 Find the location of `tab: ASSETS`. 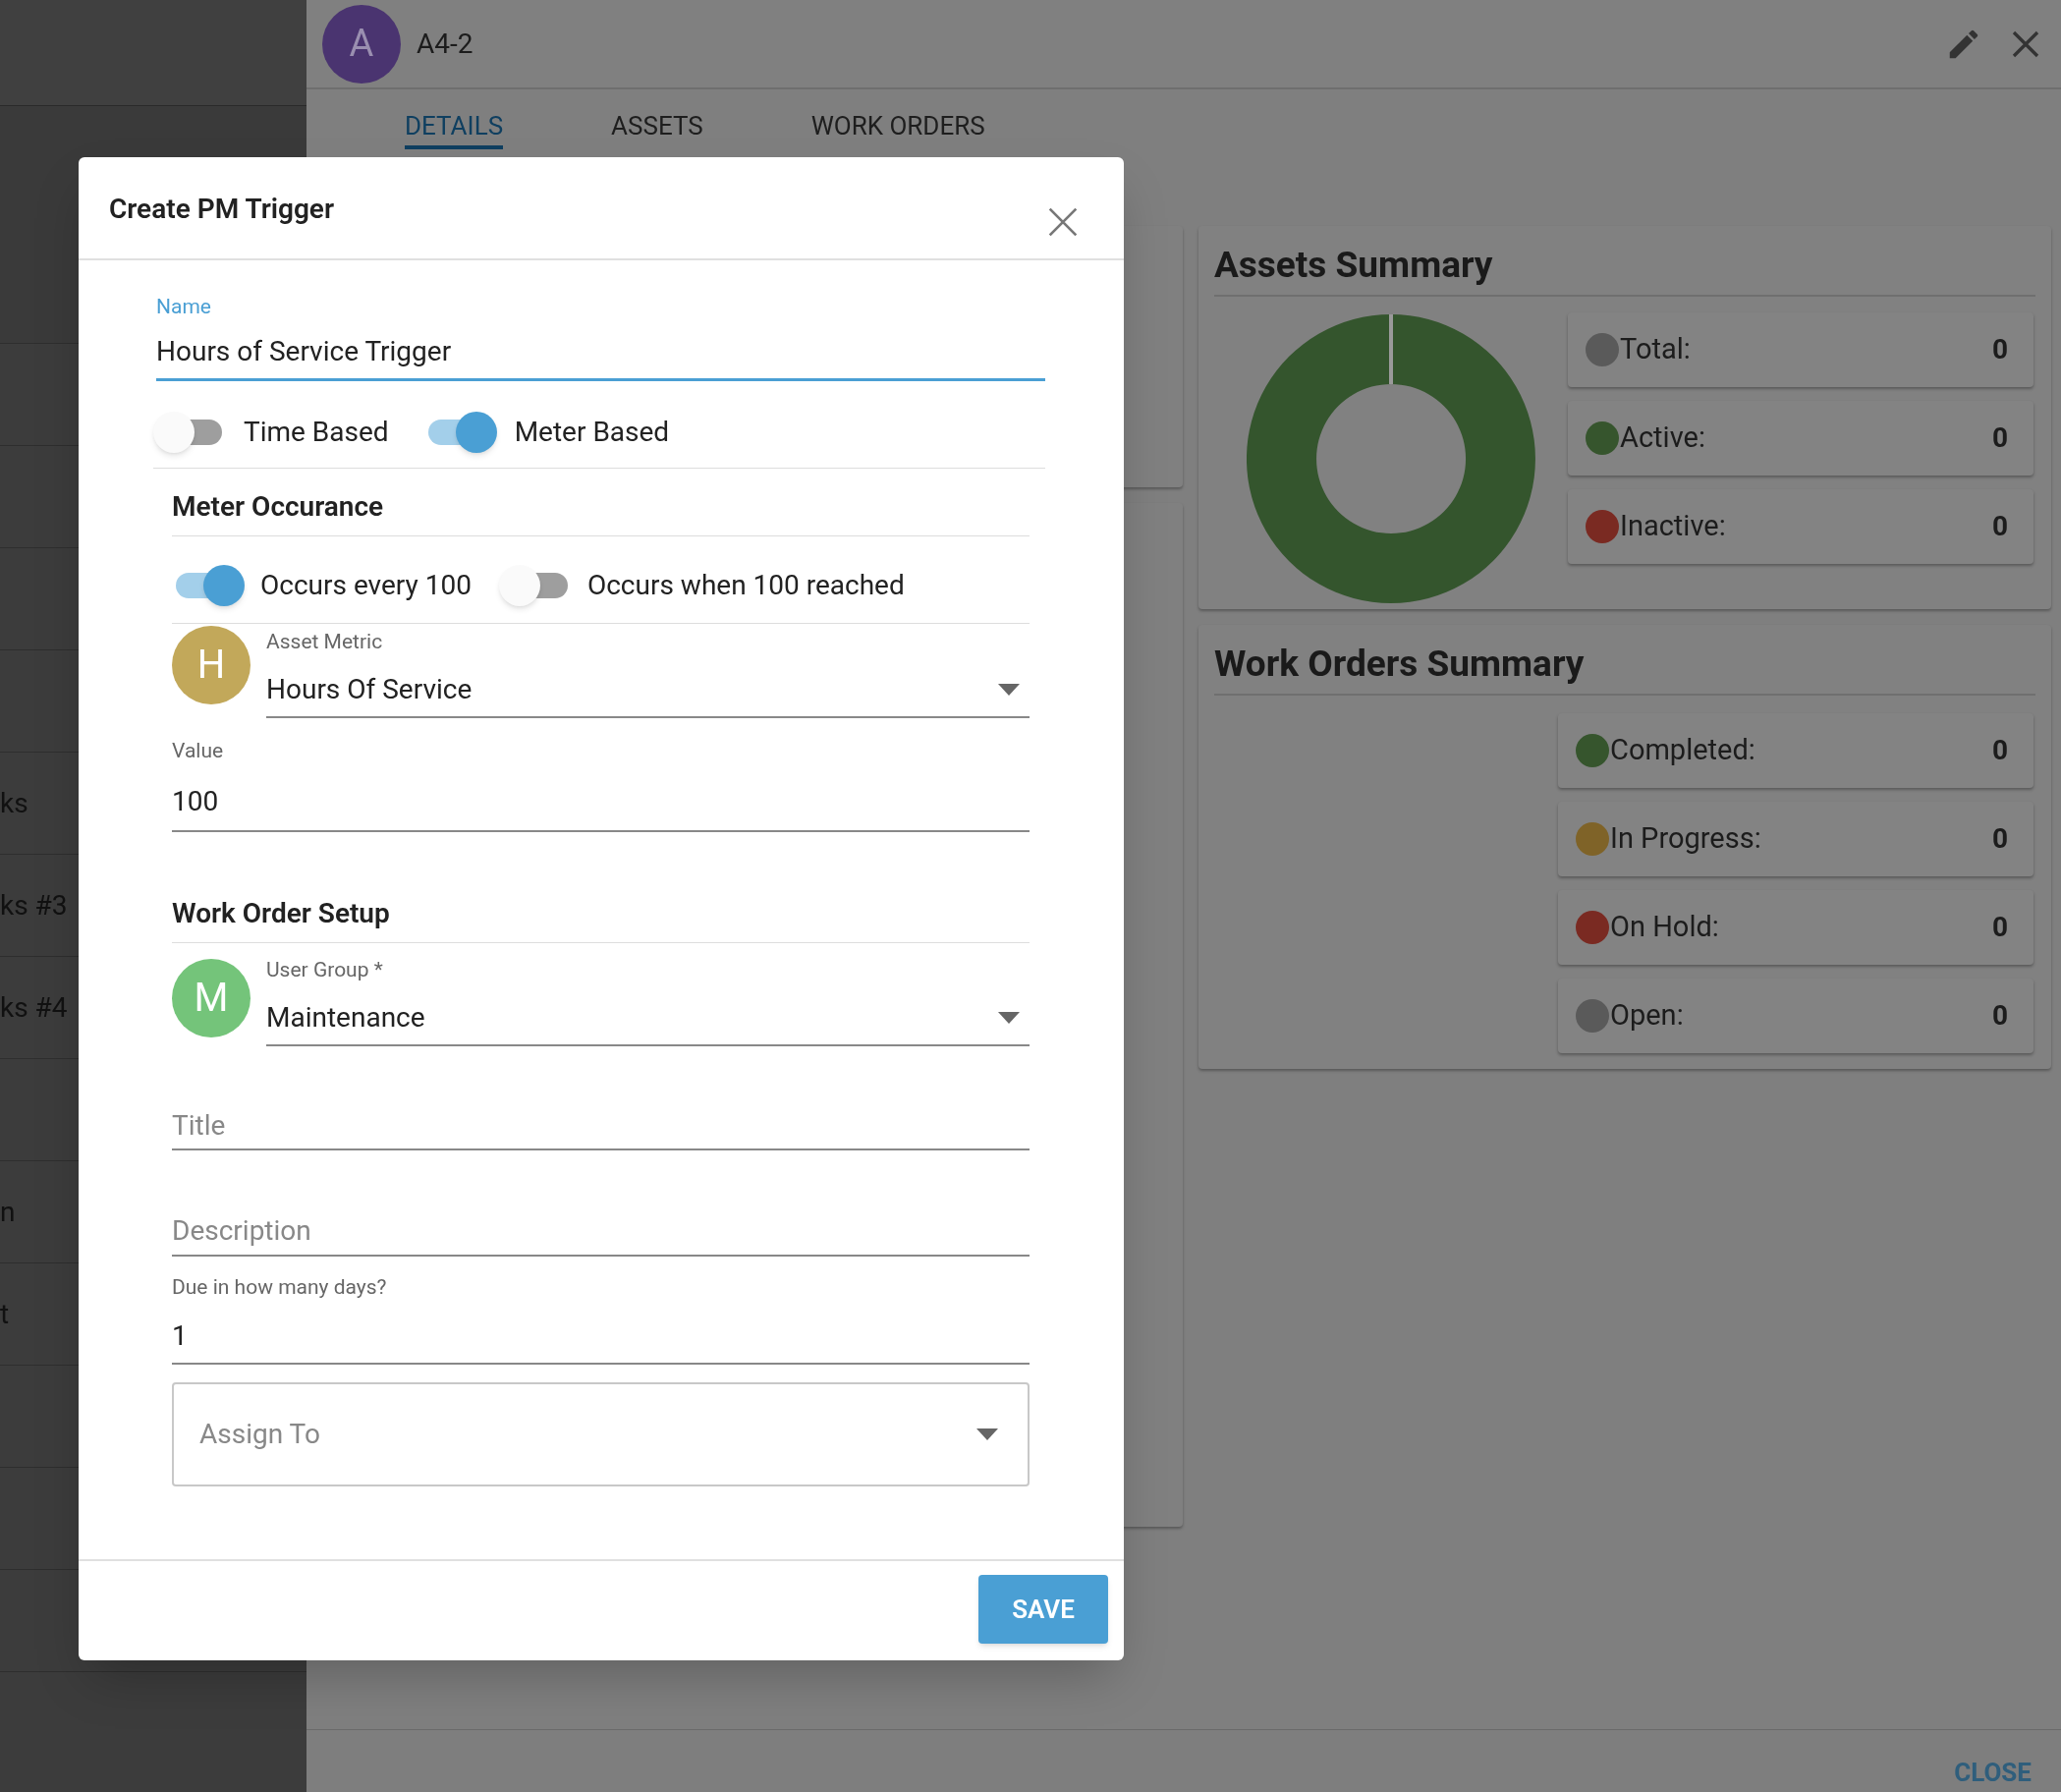

tab: ASSETS is located at coordinates (657, 126).